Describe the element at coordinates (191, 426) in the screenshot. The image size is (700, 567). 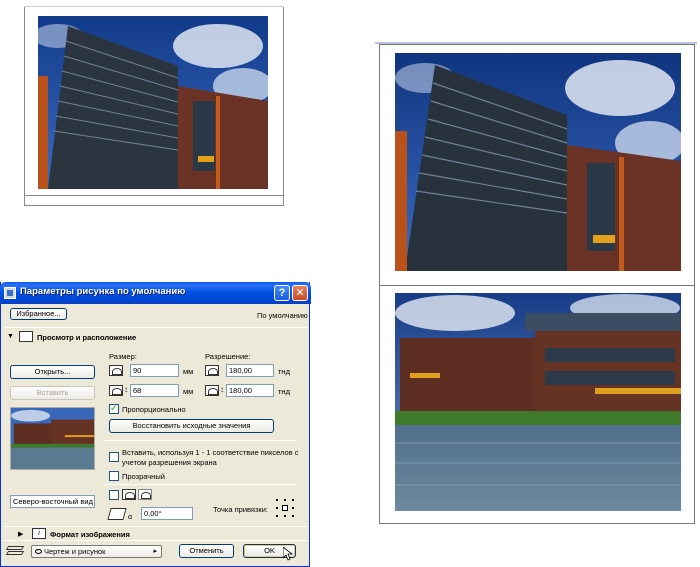
I see `restore-defaults-button: Восстановить исходные значения` at that location.